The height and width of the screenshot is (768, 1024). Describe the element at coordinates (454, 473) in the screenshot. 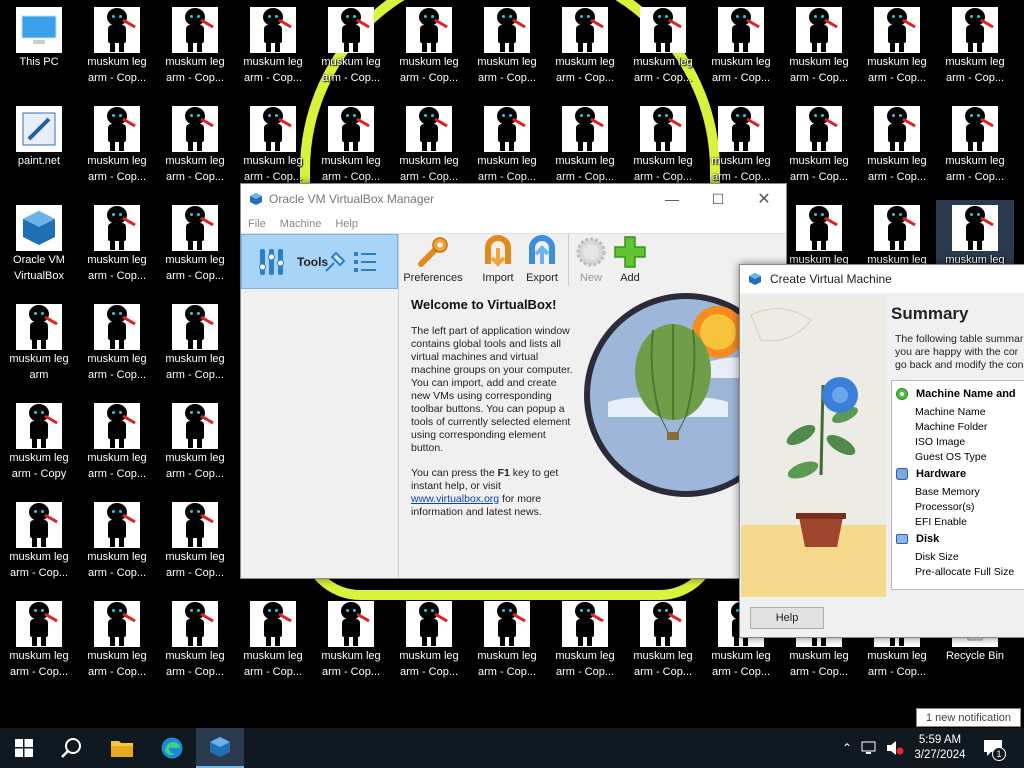

I see `help-text-a: You can press the` at that location.